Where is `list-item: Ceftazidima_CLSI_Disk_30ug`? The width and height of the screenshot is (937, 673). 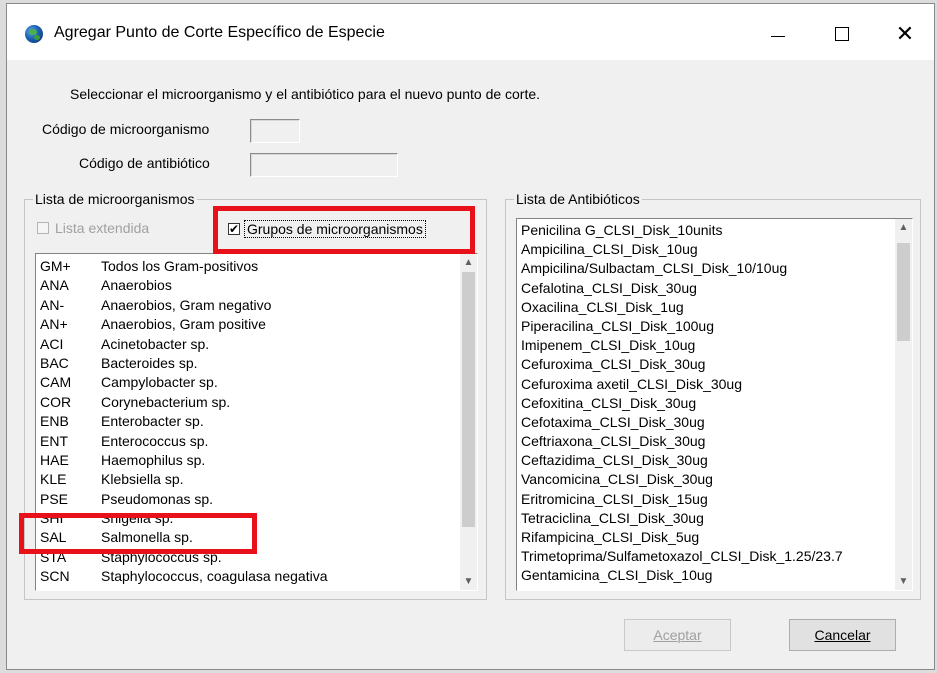
list-item: Ceftazidima_CLSI_Disk_30ug is located at coordinates (706, 460).